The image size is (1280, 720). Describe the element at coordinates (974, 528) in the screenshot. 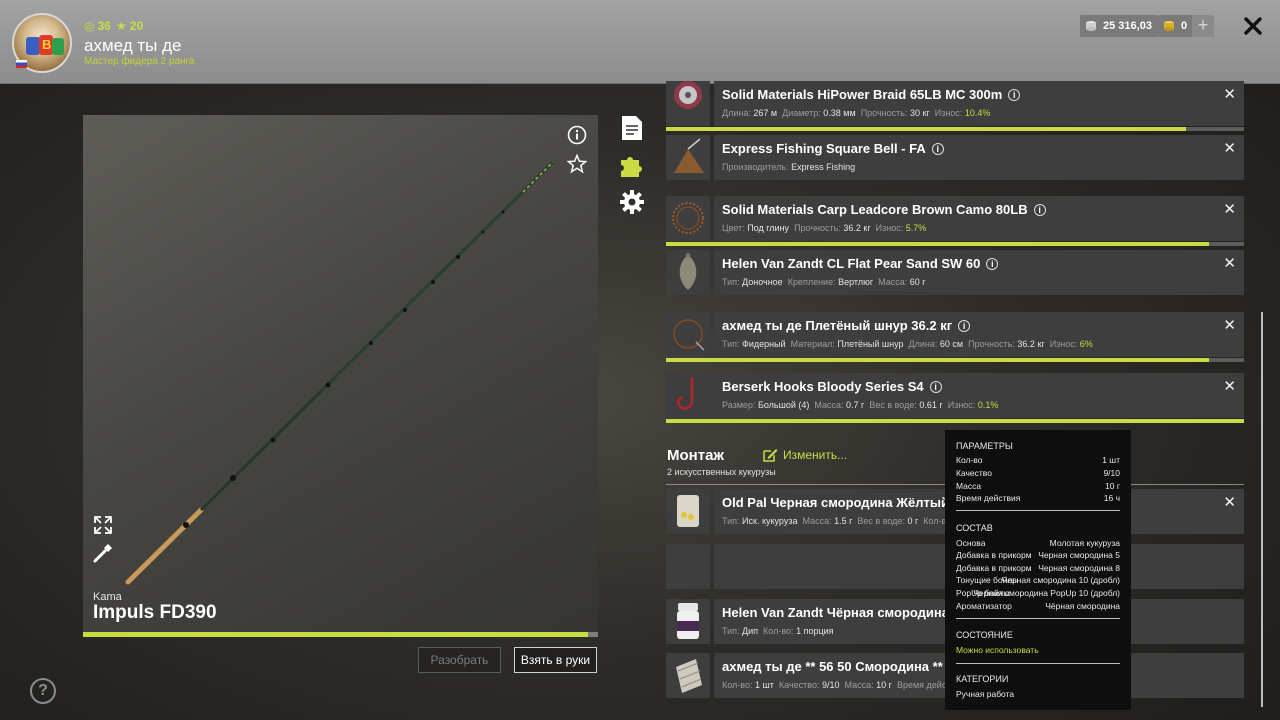

I see `tooltip-composition-title: СОСТАВ` at that location.